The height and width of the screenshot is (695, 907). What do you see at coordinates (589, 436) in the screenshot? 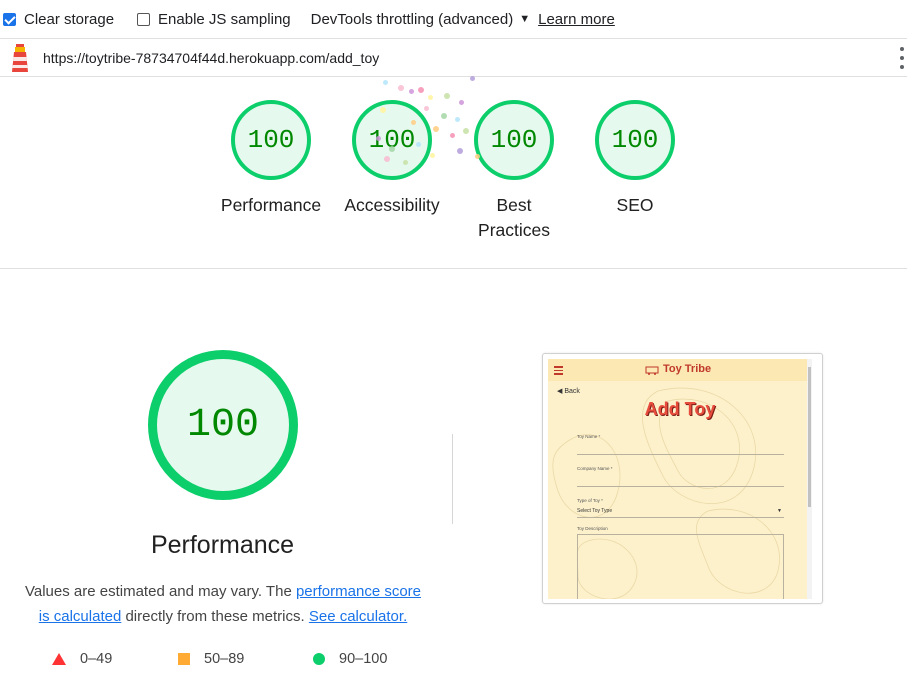
I see `thumb-field-label: Toy Name *` at bounding box center [589, 436].